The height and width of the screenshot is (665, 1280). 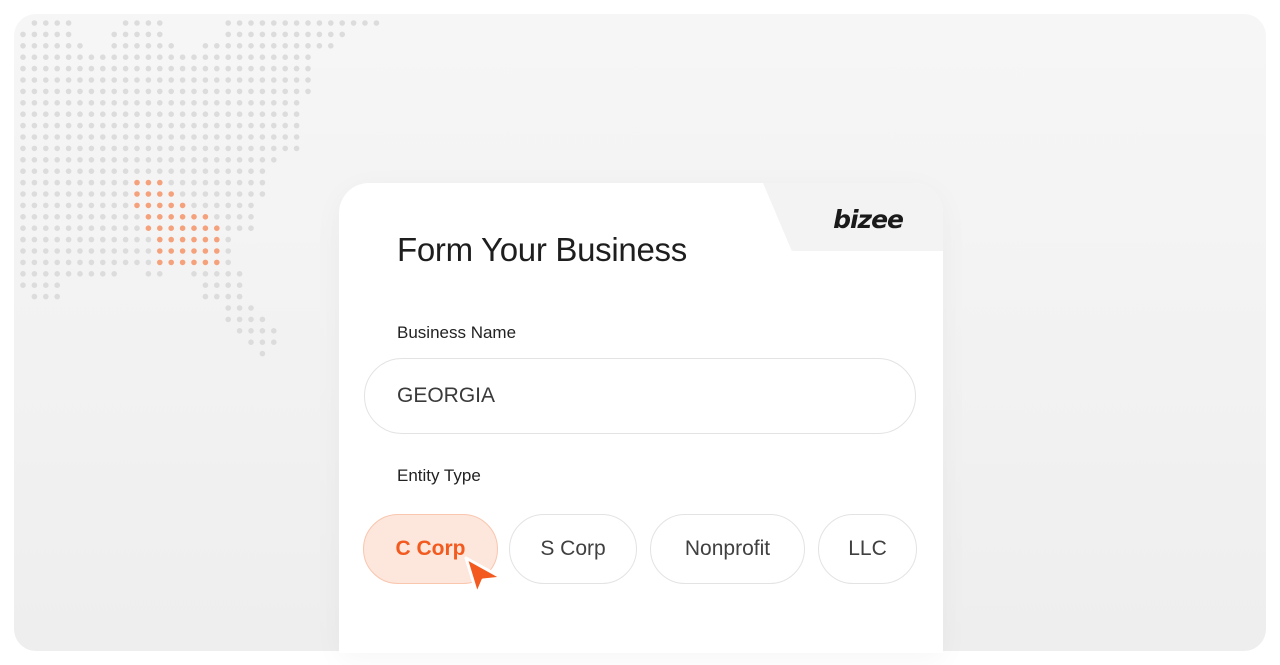 What do you see at coordinates (867, 549) in the screenshot?
I see `entity-option-llc: LLC` at bounding box center [867, 549].